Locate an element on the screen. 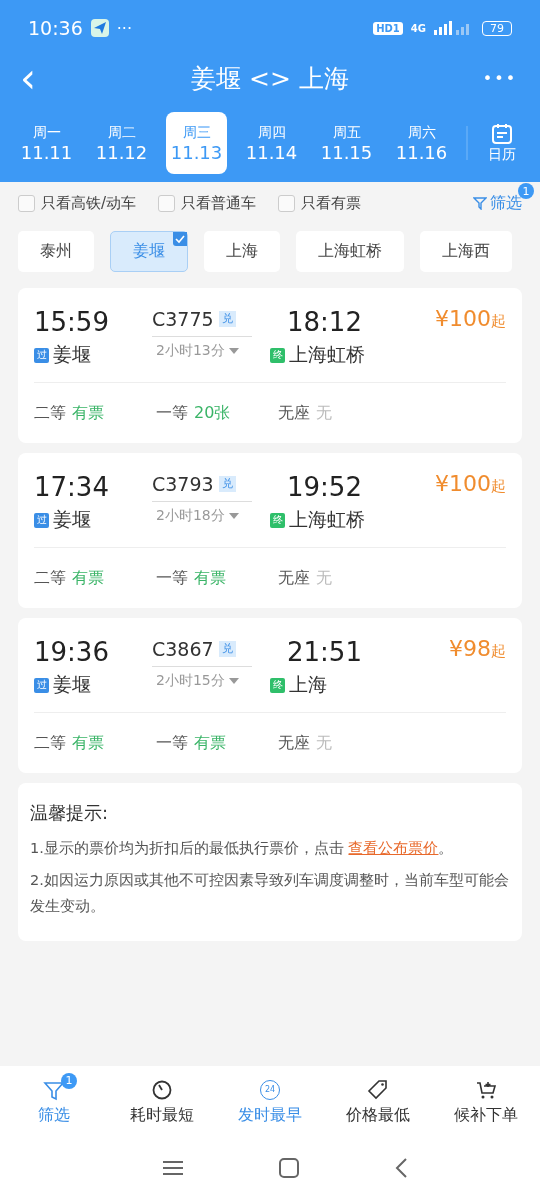  filter-label: 只看有票 is located at coordinates (331, 203).